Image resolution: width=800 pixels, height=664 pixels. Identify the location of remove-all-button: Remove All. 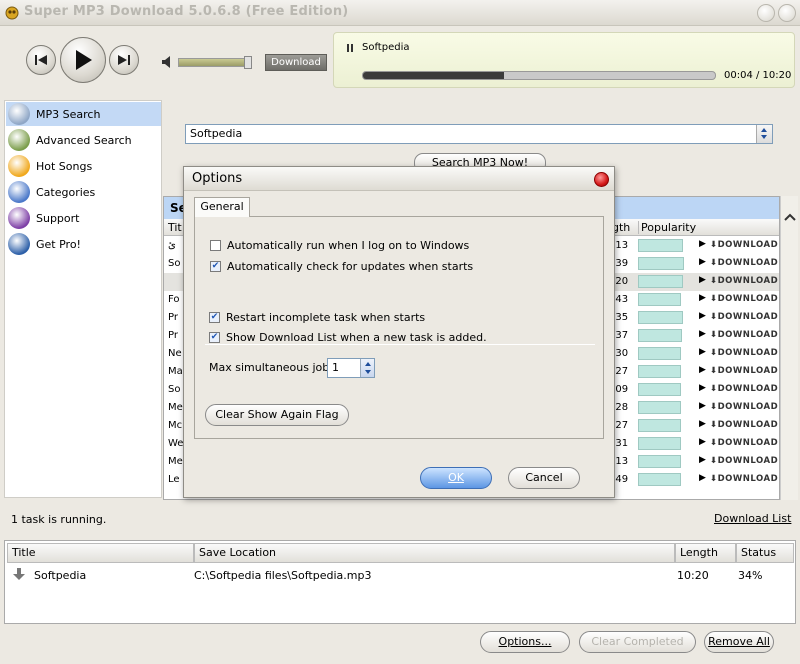
(739, 642).